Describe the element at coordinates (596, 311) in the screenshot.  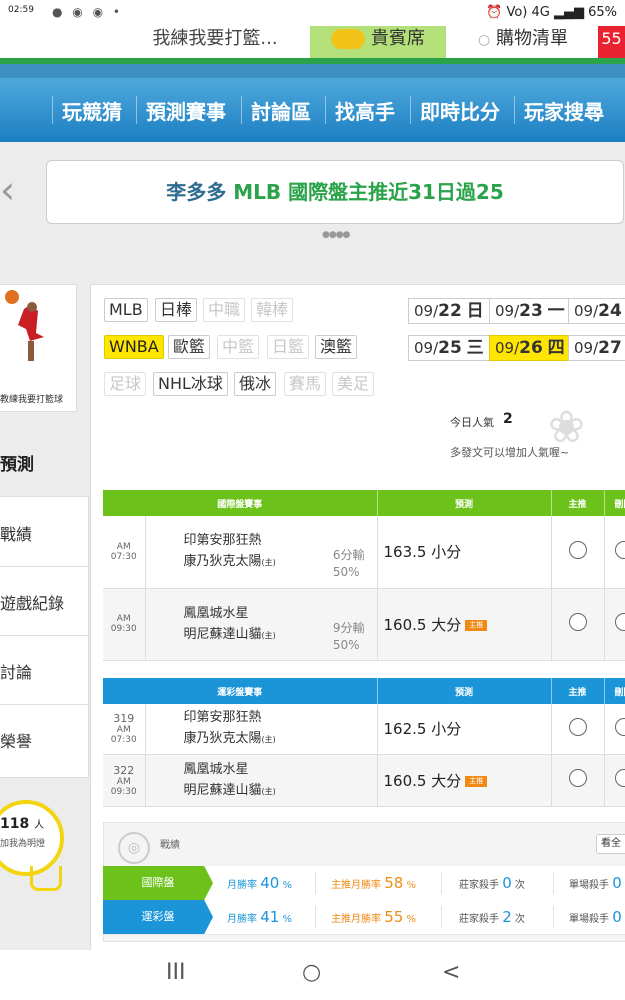
I see `date-chip: 09/24 二` at that location.